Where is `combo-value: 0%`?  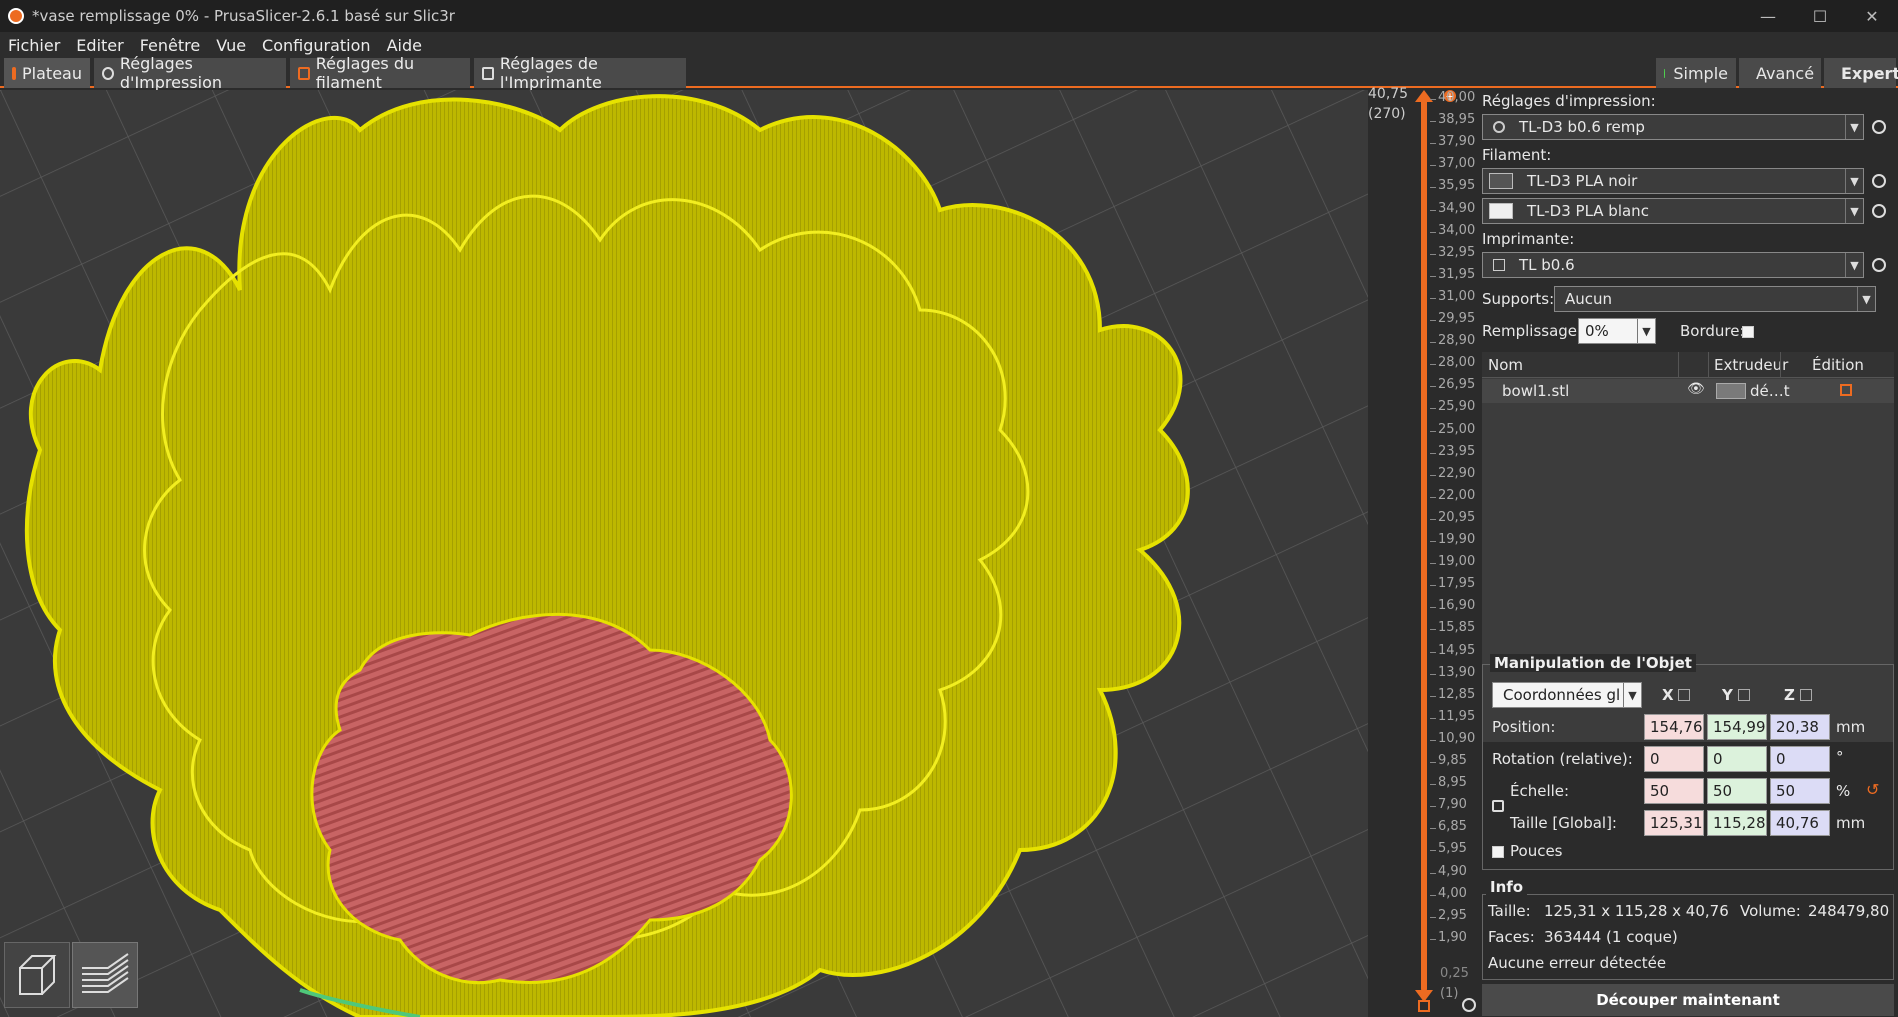
combo-value: 0% is located at coordinates (1597, 331).